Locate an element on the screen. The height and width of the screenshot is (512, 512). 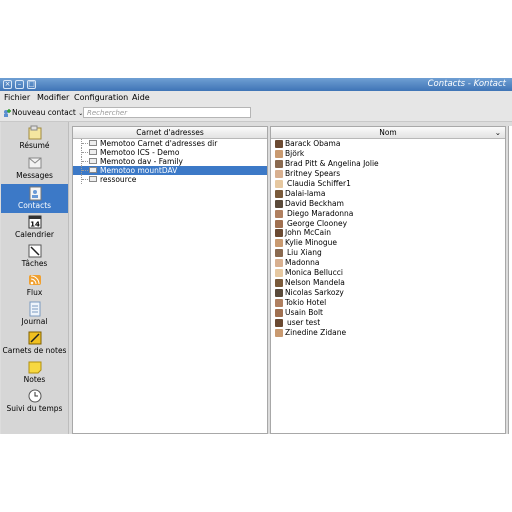
close-icon: × is located at coordinates (7, 84).